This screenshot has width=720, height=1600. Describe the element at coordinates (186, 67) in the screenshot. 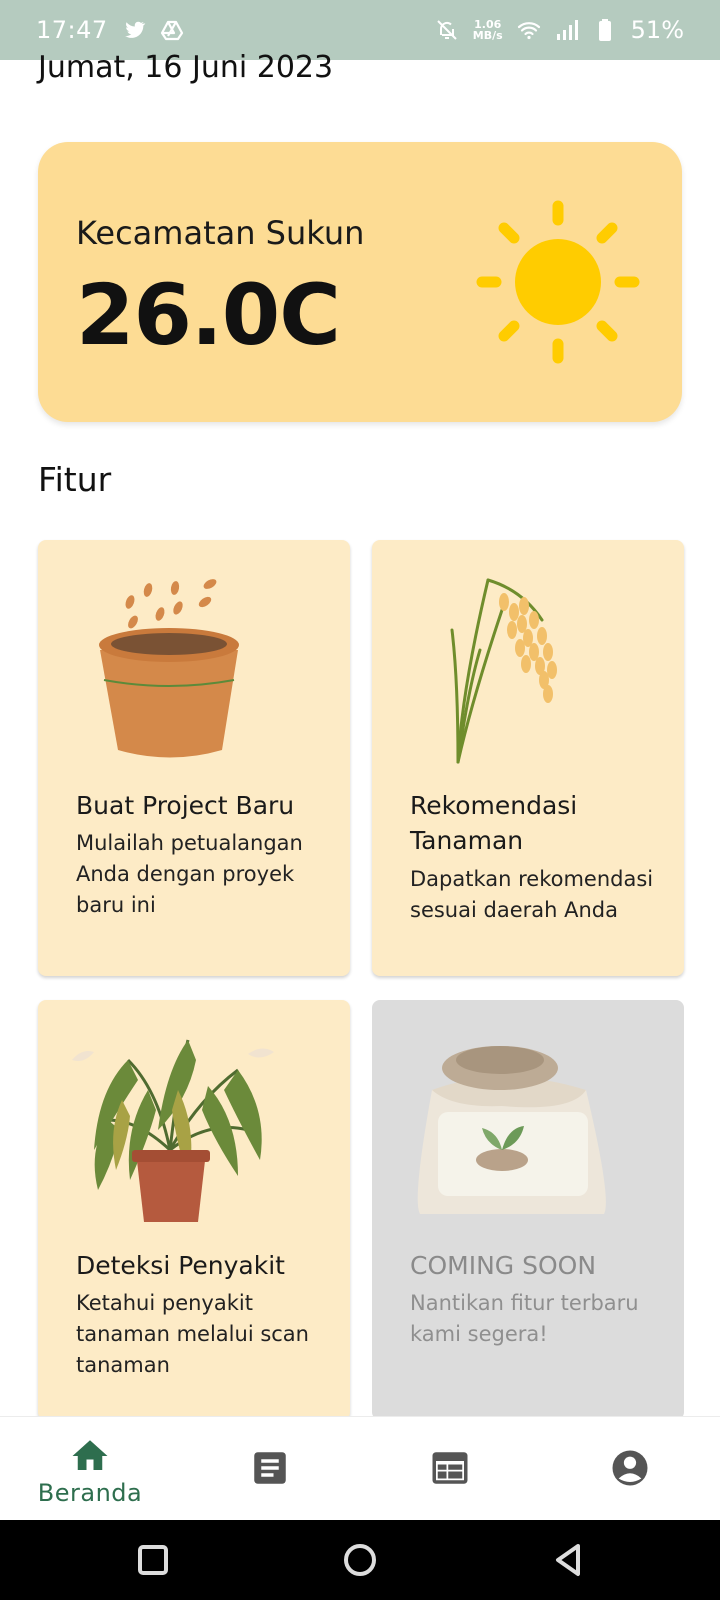

I see `current-date: Jumat, 16 Juni 2023` at that location.